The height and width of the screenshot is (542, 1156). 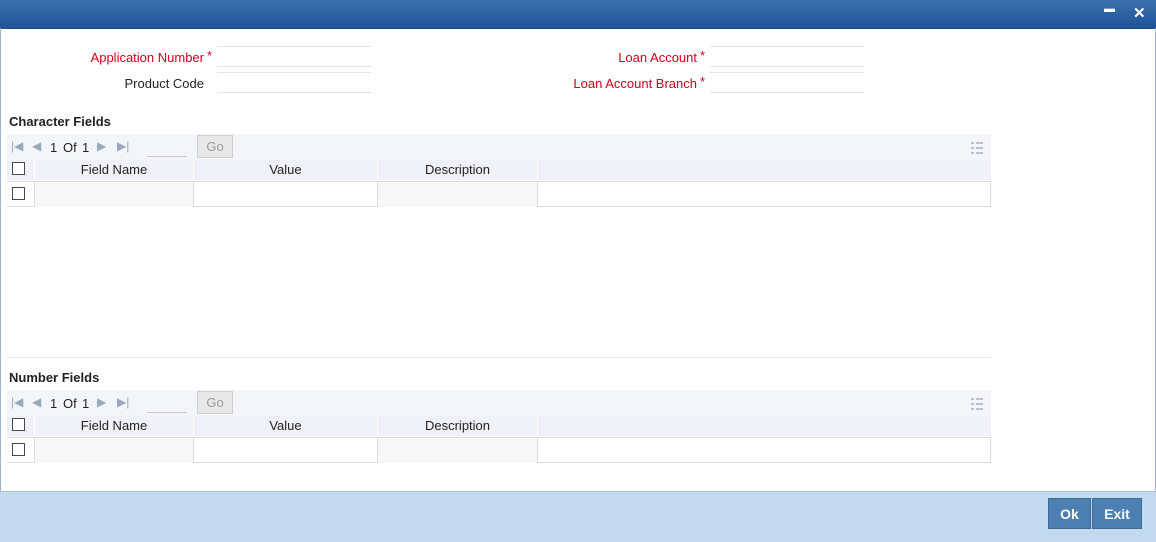 I want to click on dialog-footer: Ok Exit, so click(x=578, y=516).